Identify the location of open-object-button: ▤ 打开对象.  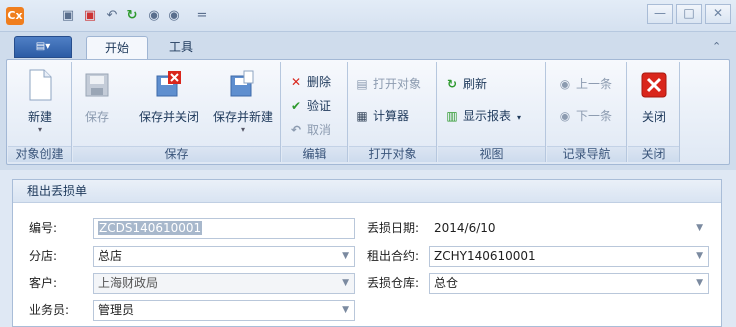
(387, 84).